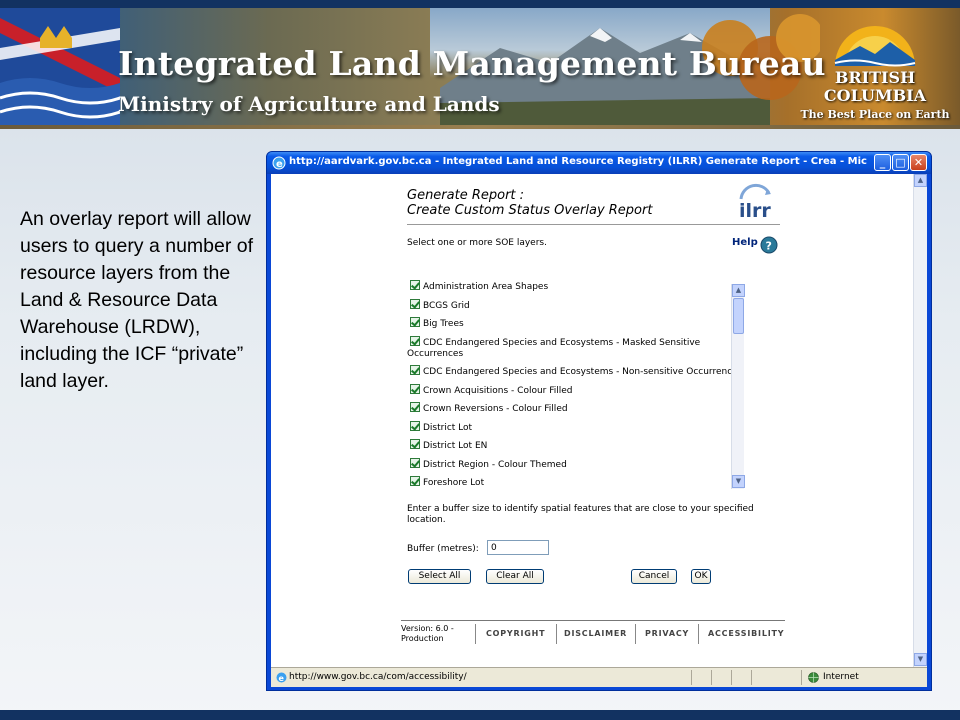 The height and width of the screenshot is (720, 960). What do you see at coordinates (576, 390) in the screenshot?
I see `layer-list-item: Crown Acquisitions - Colour Filled` at bounding box center [576, 390].